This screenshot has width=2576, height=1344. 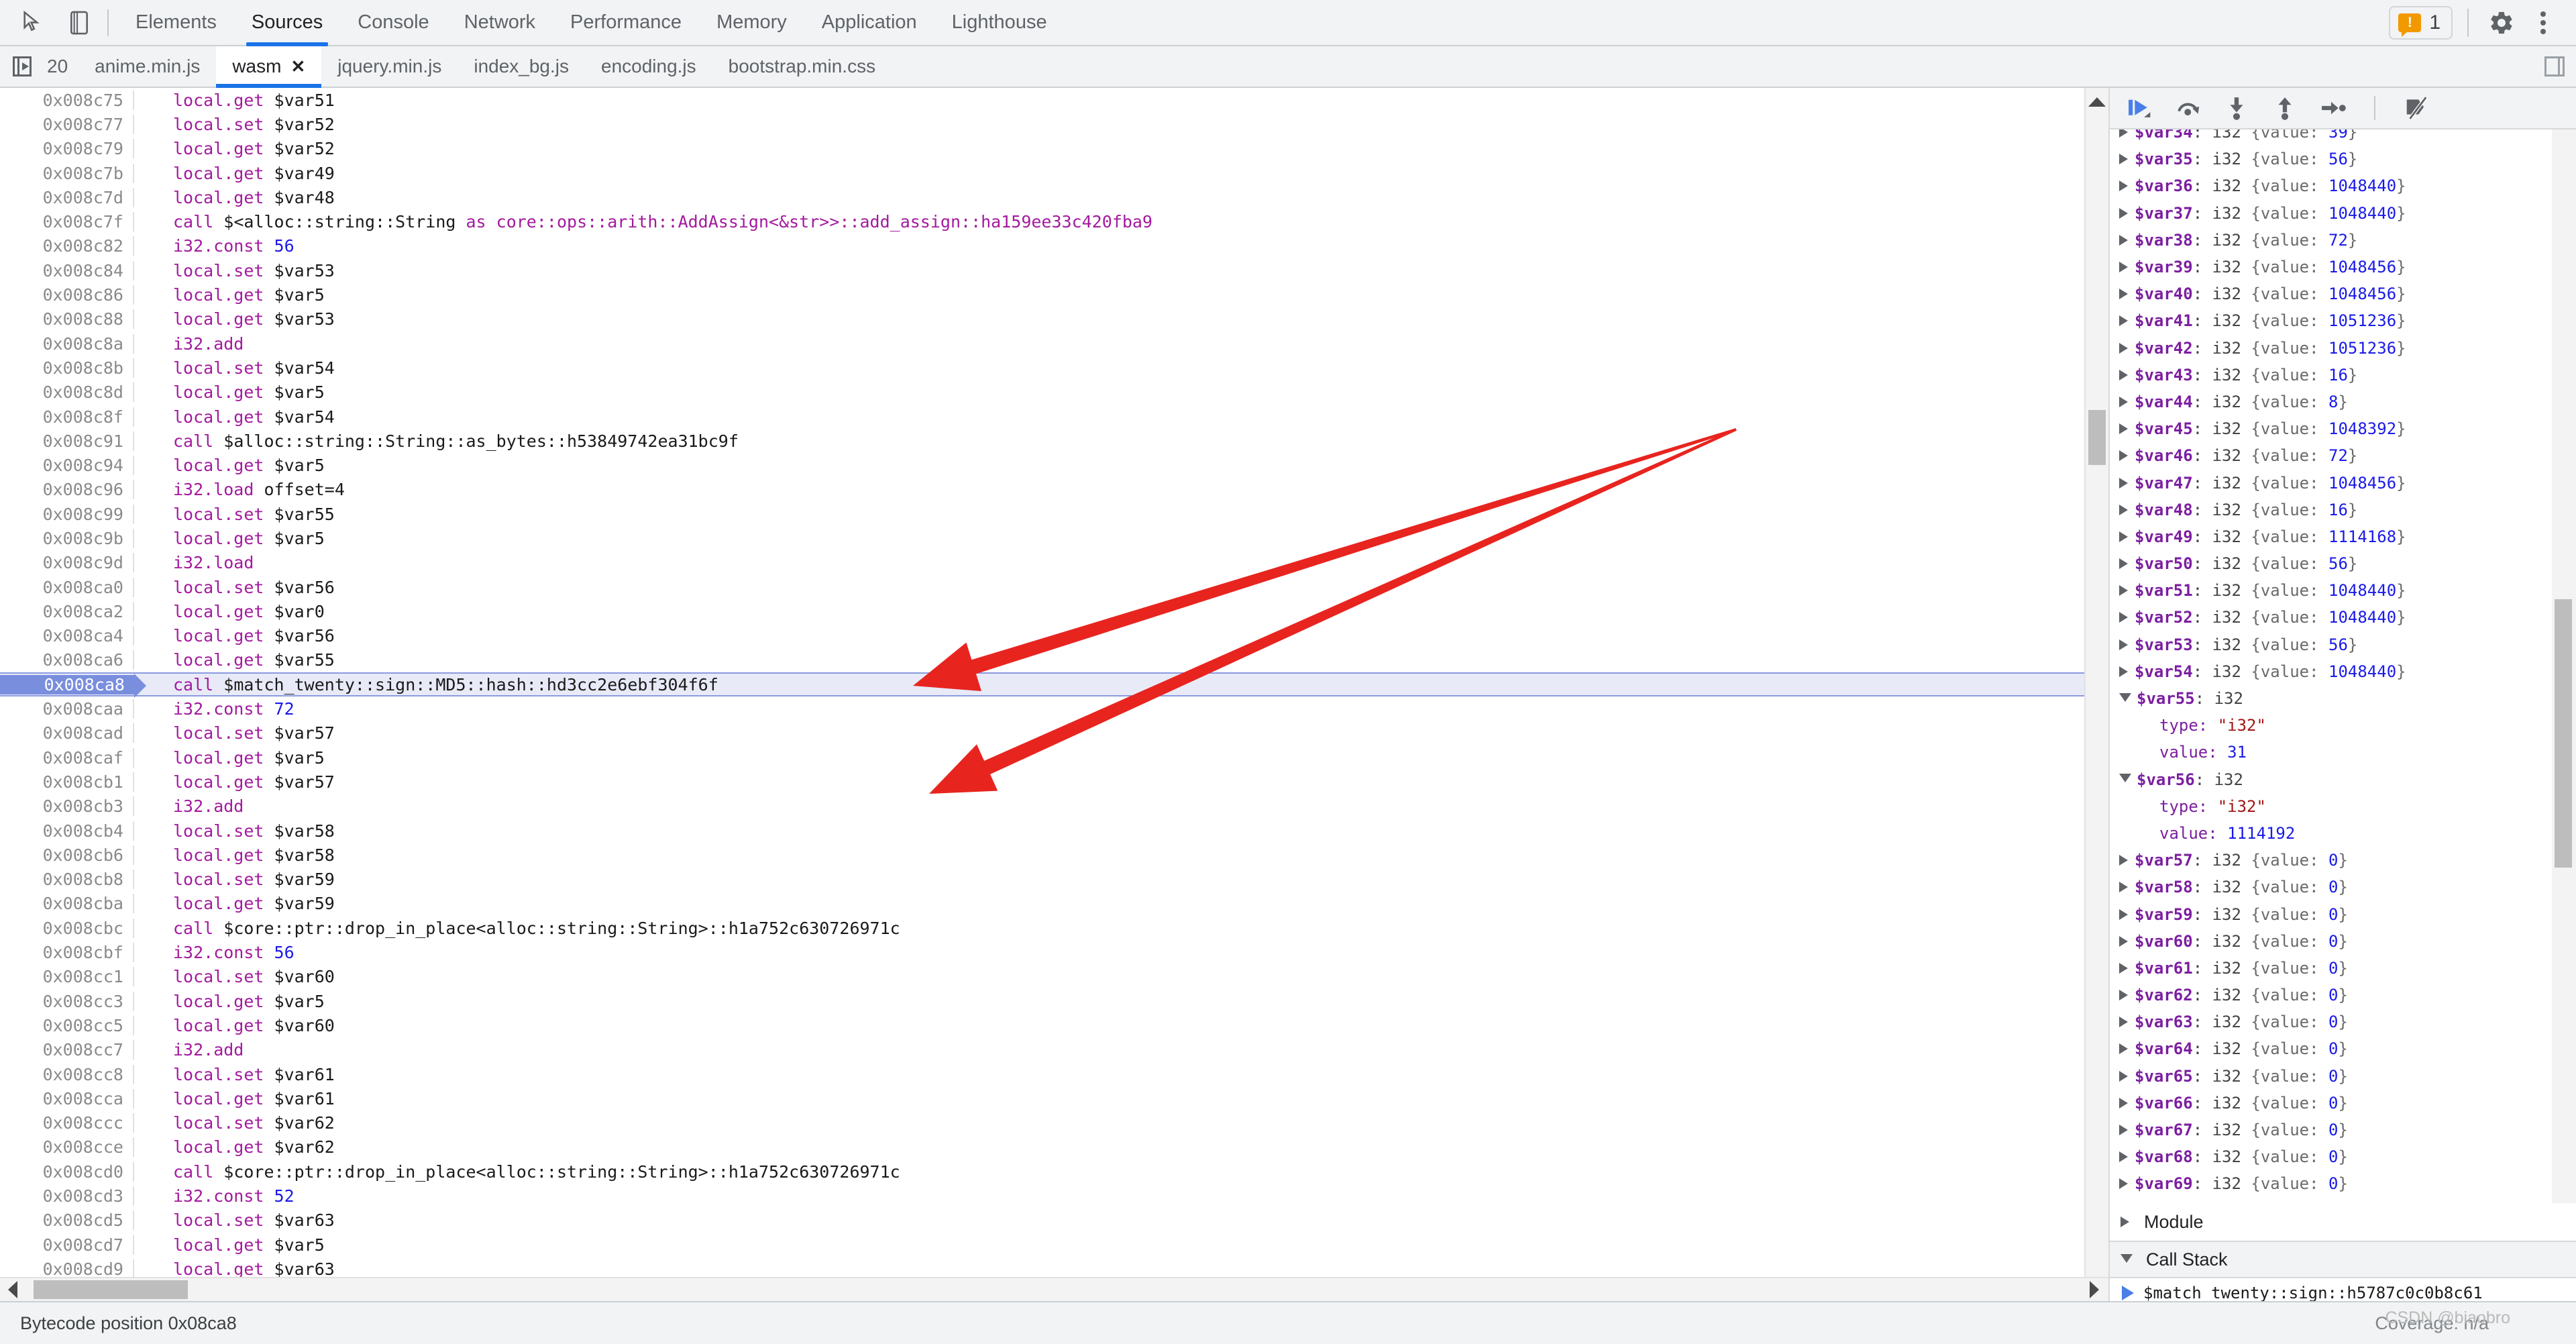 What do you see at coordinates (2343, 1200) in the screenshot?
I see `scope-variable-row: $var70: i32 {value: 0}` at bounding box center [2343, 1200].